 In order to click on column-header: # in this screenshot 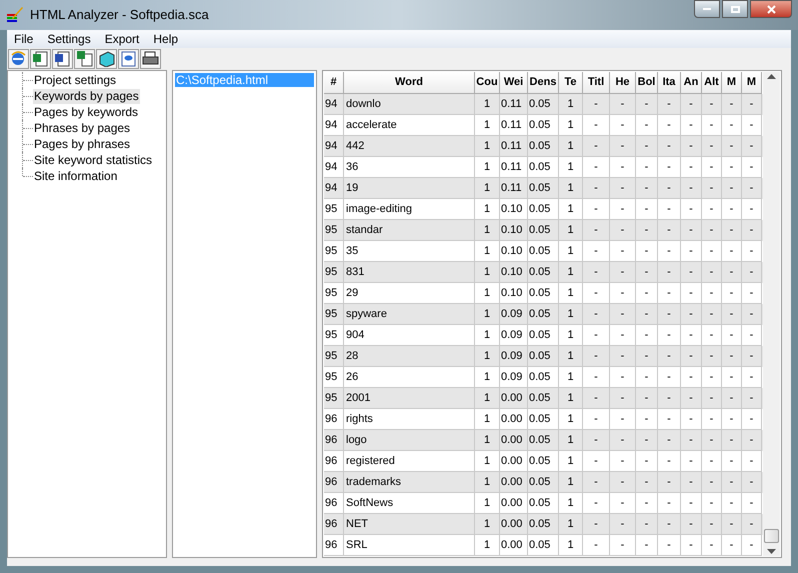, I will do `click(334, 83)`.